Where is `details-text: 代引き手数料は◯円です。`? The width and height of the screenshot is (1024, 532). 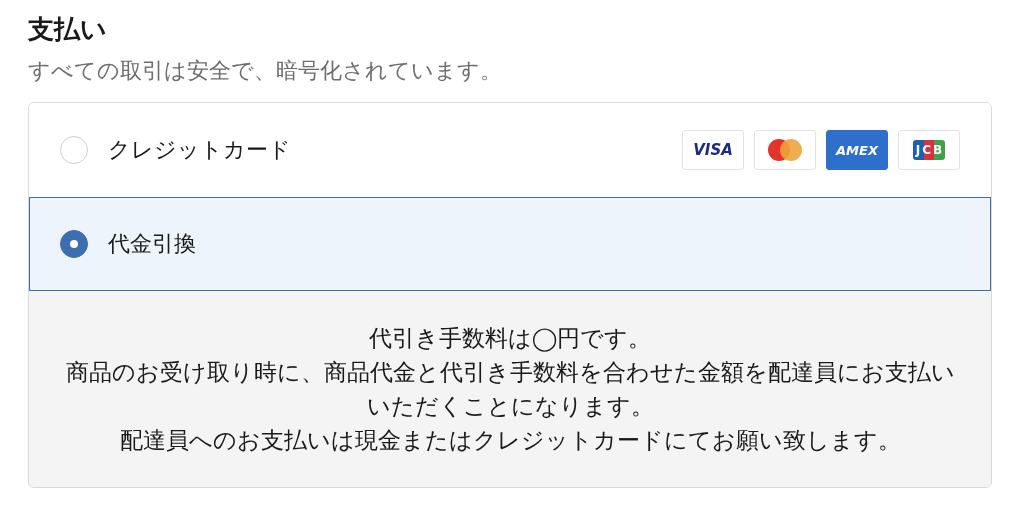
details-text: 代引き手数料は◯円です。 is located at coordinates (510, 339).